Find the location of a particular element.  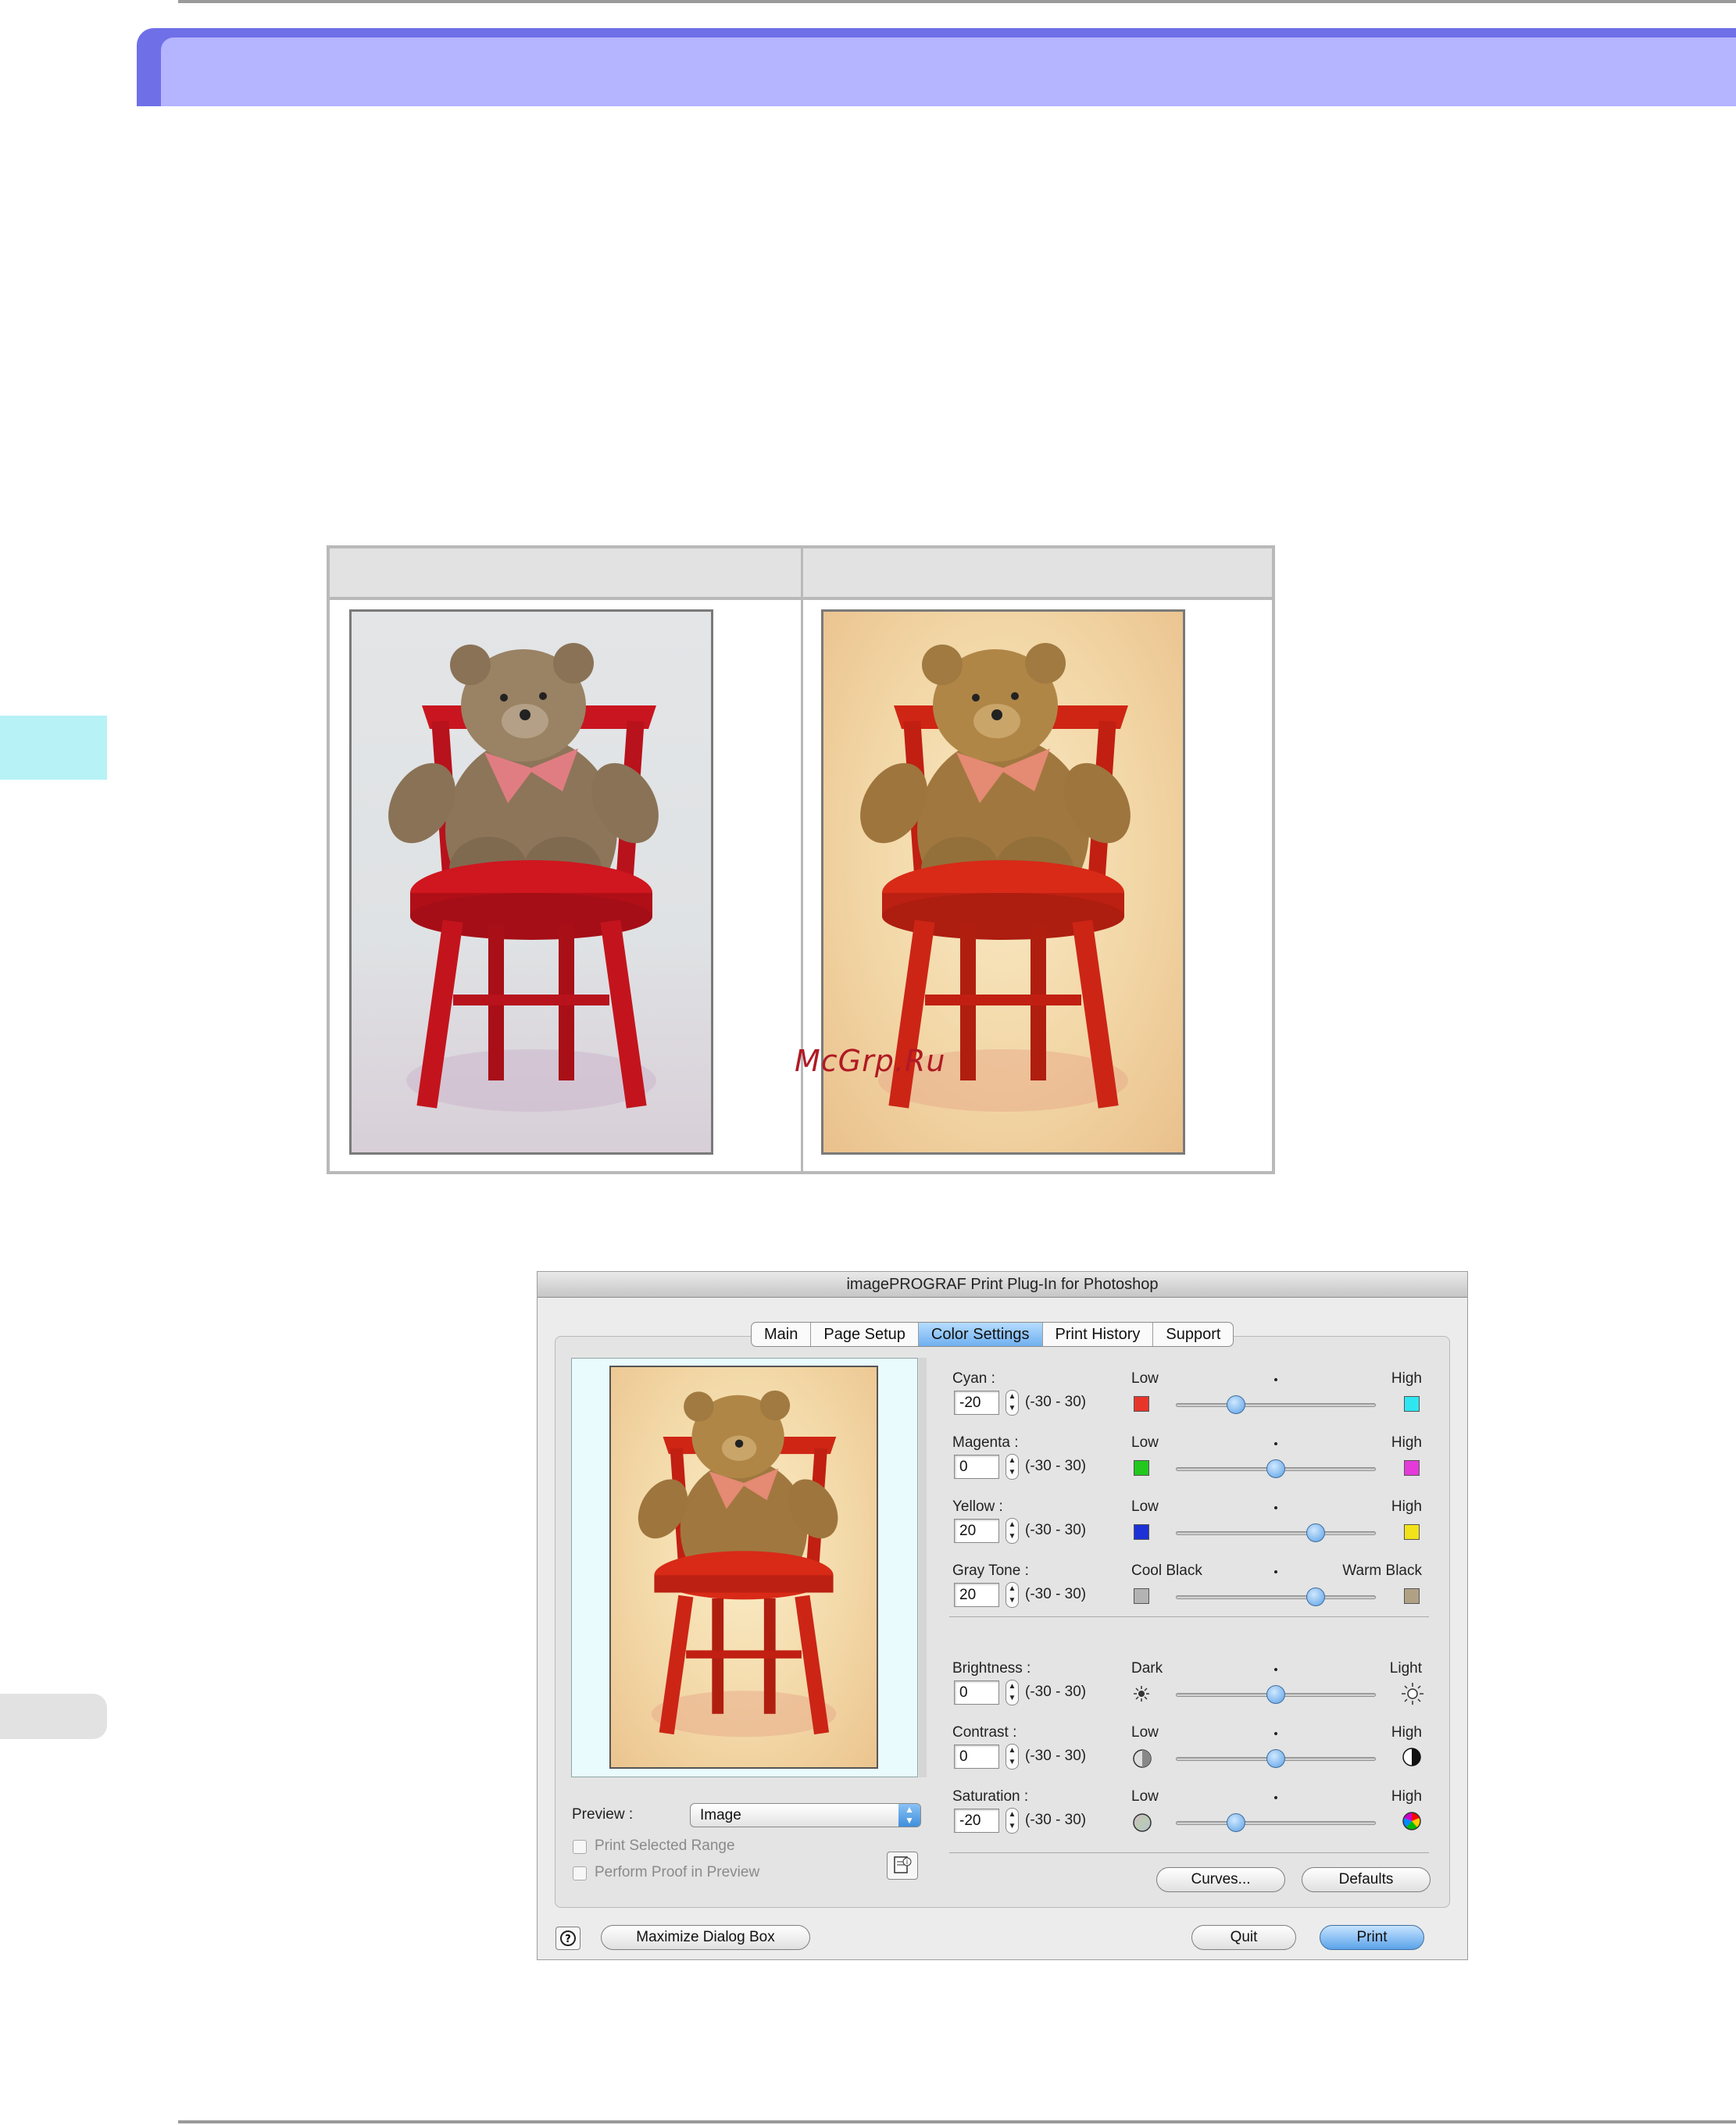

buttons-separator is located at coordinates (1189, 1853).